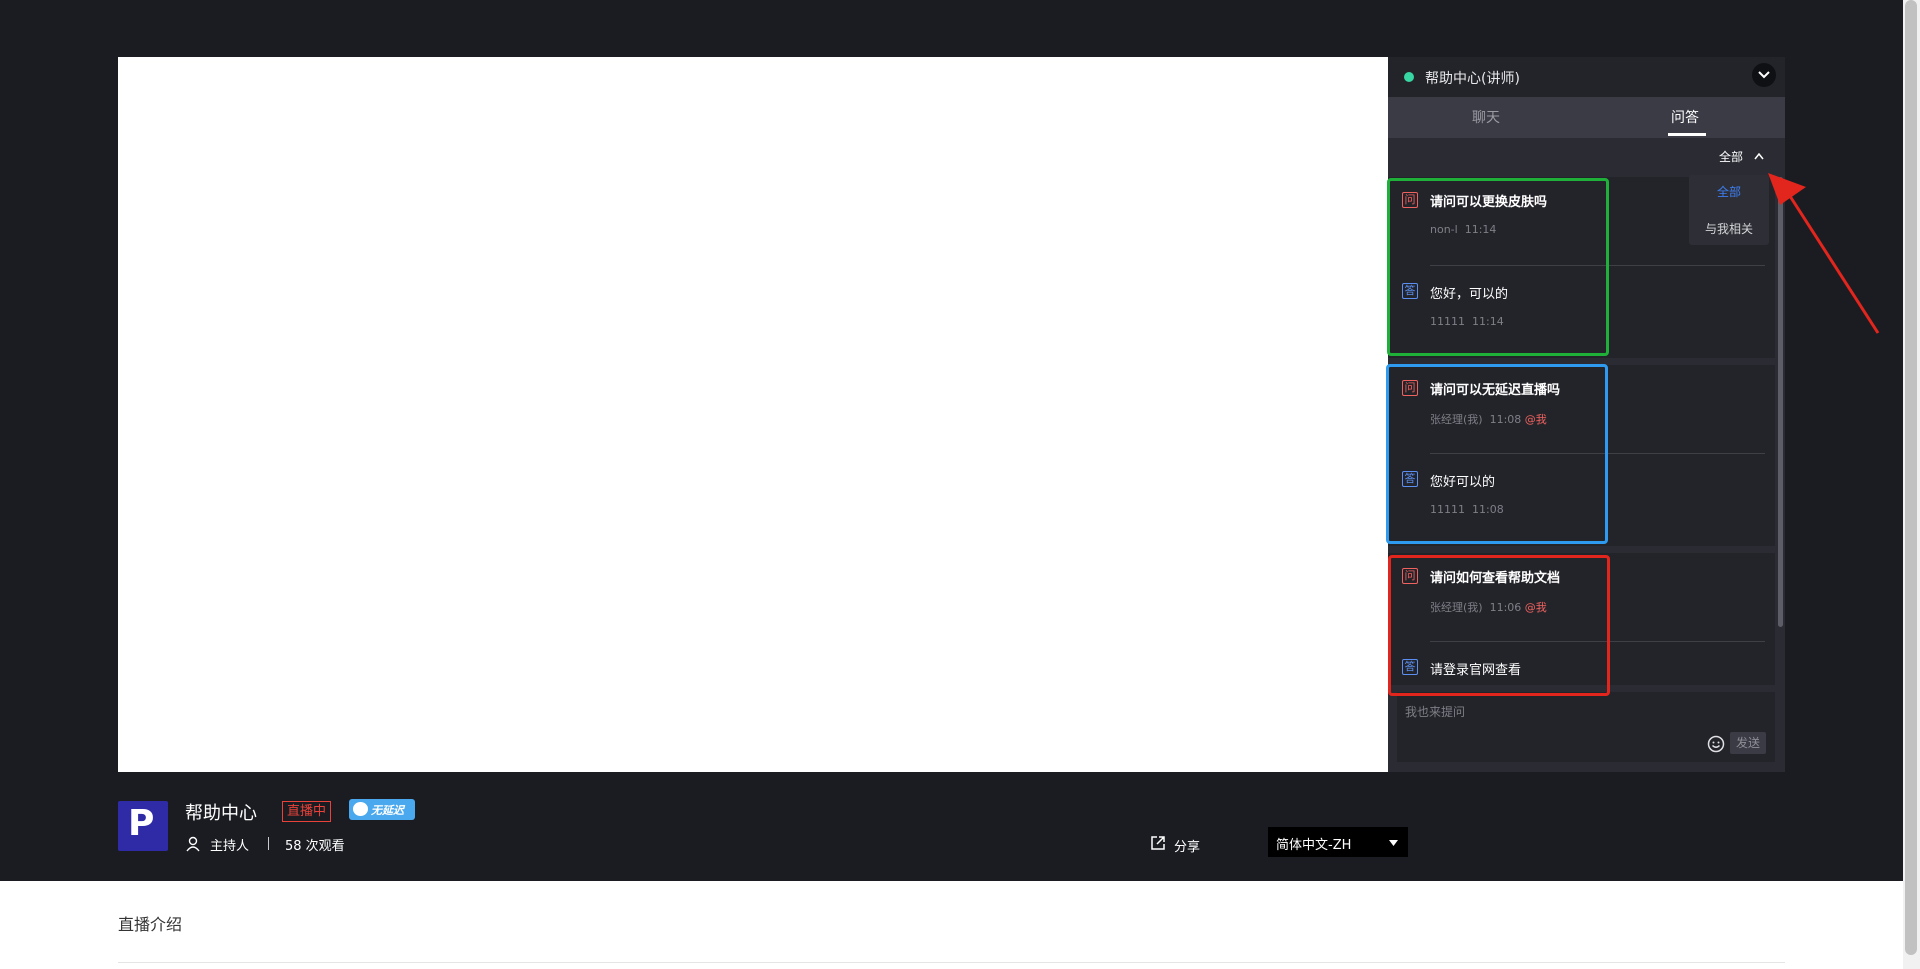  What do you see at coordinates (1716, 744) in the screenshot?
I see `emoji-icon` at bounding box center [1716, 744].